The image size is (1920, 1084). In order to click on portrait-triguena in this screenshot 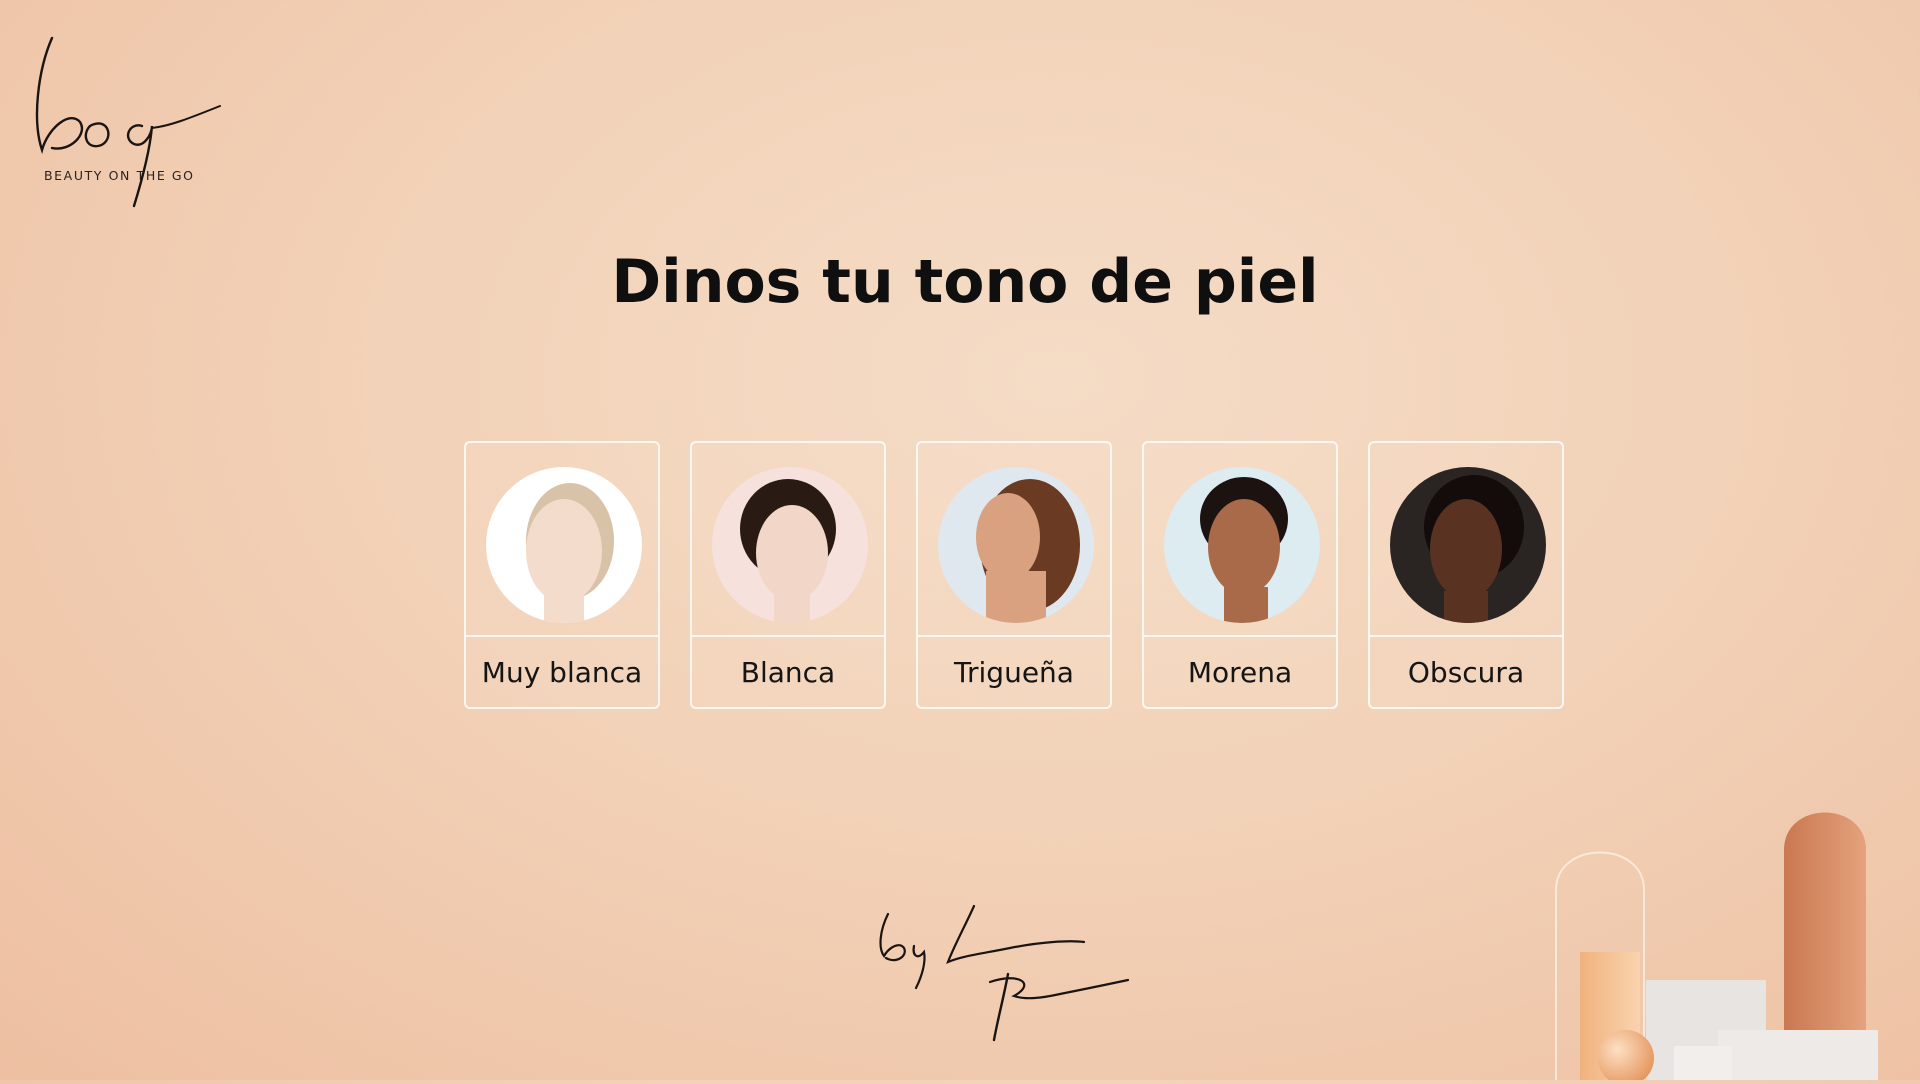, I will do `click(1016, 545)`.